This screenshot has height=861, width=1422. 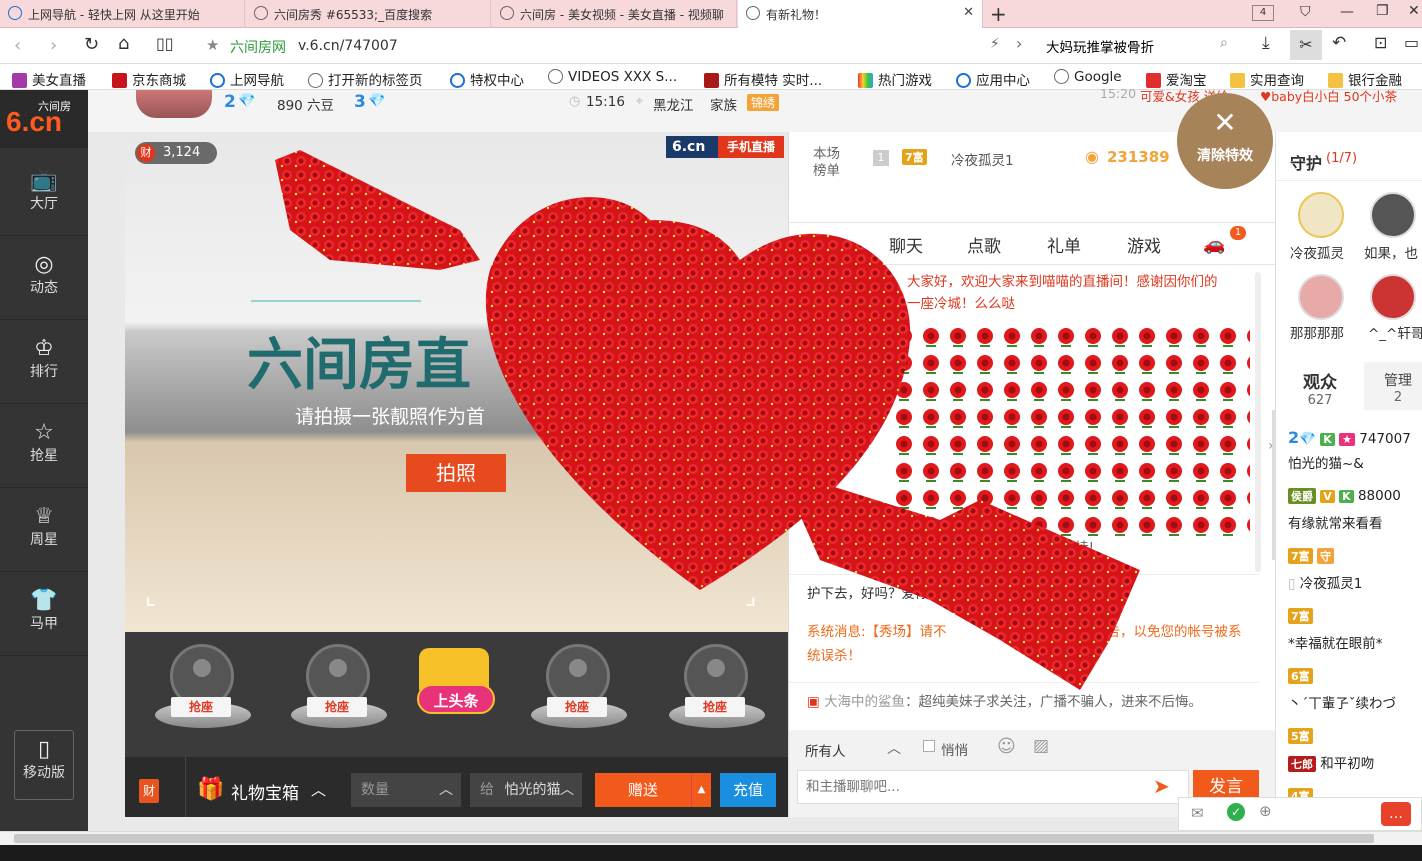 What do you see at coordinates (44, 119) in the screenshot?
I see `site-logo: 六间房 6.cn` at bounding box center [44, 119].